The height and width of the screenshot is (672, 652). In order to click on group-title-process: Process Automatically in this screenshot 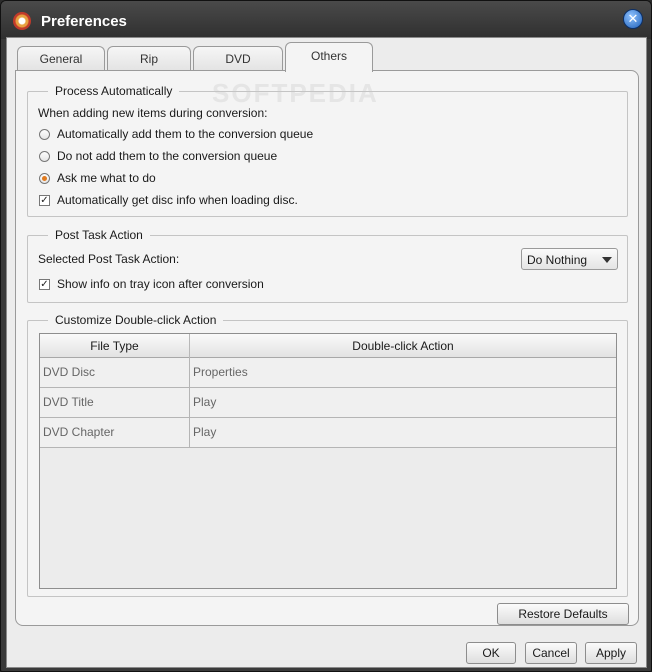, I will do `click(114, 91)`.